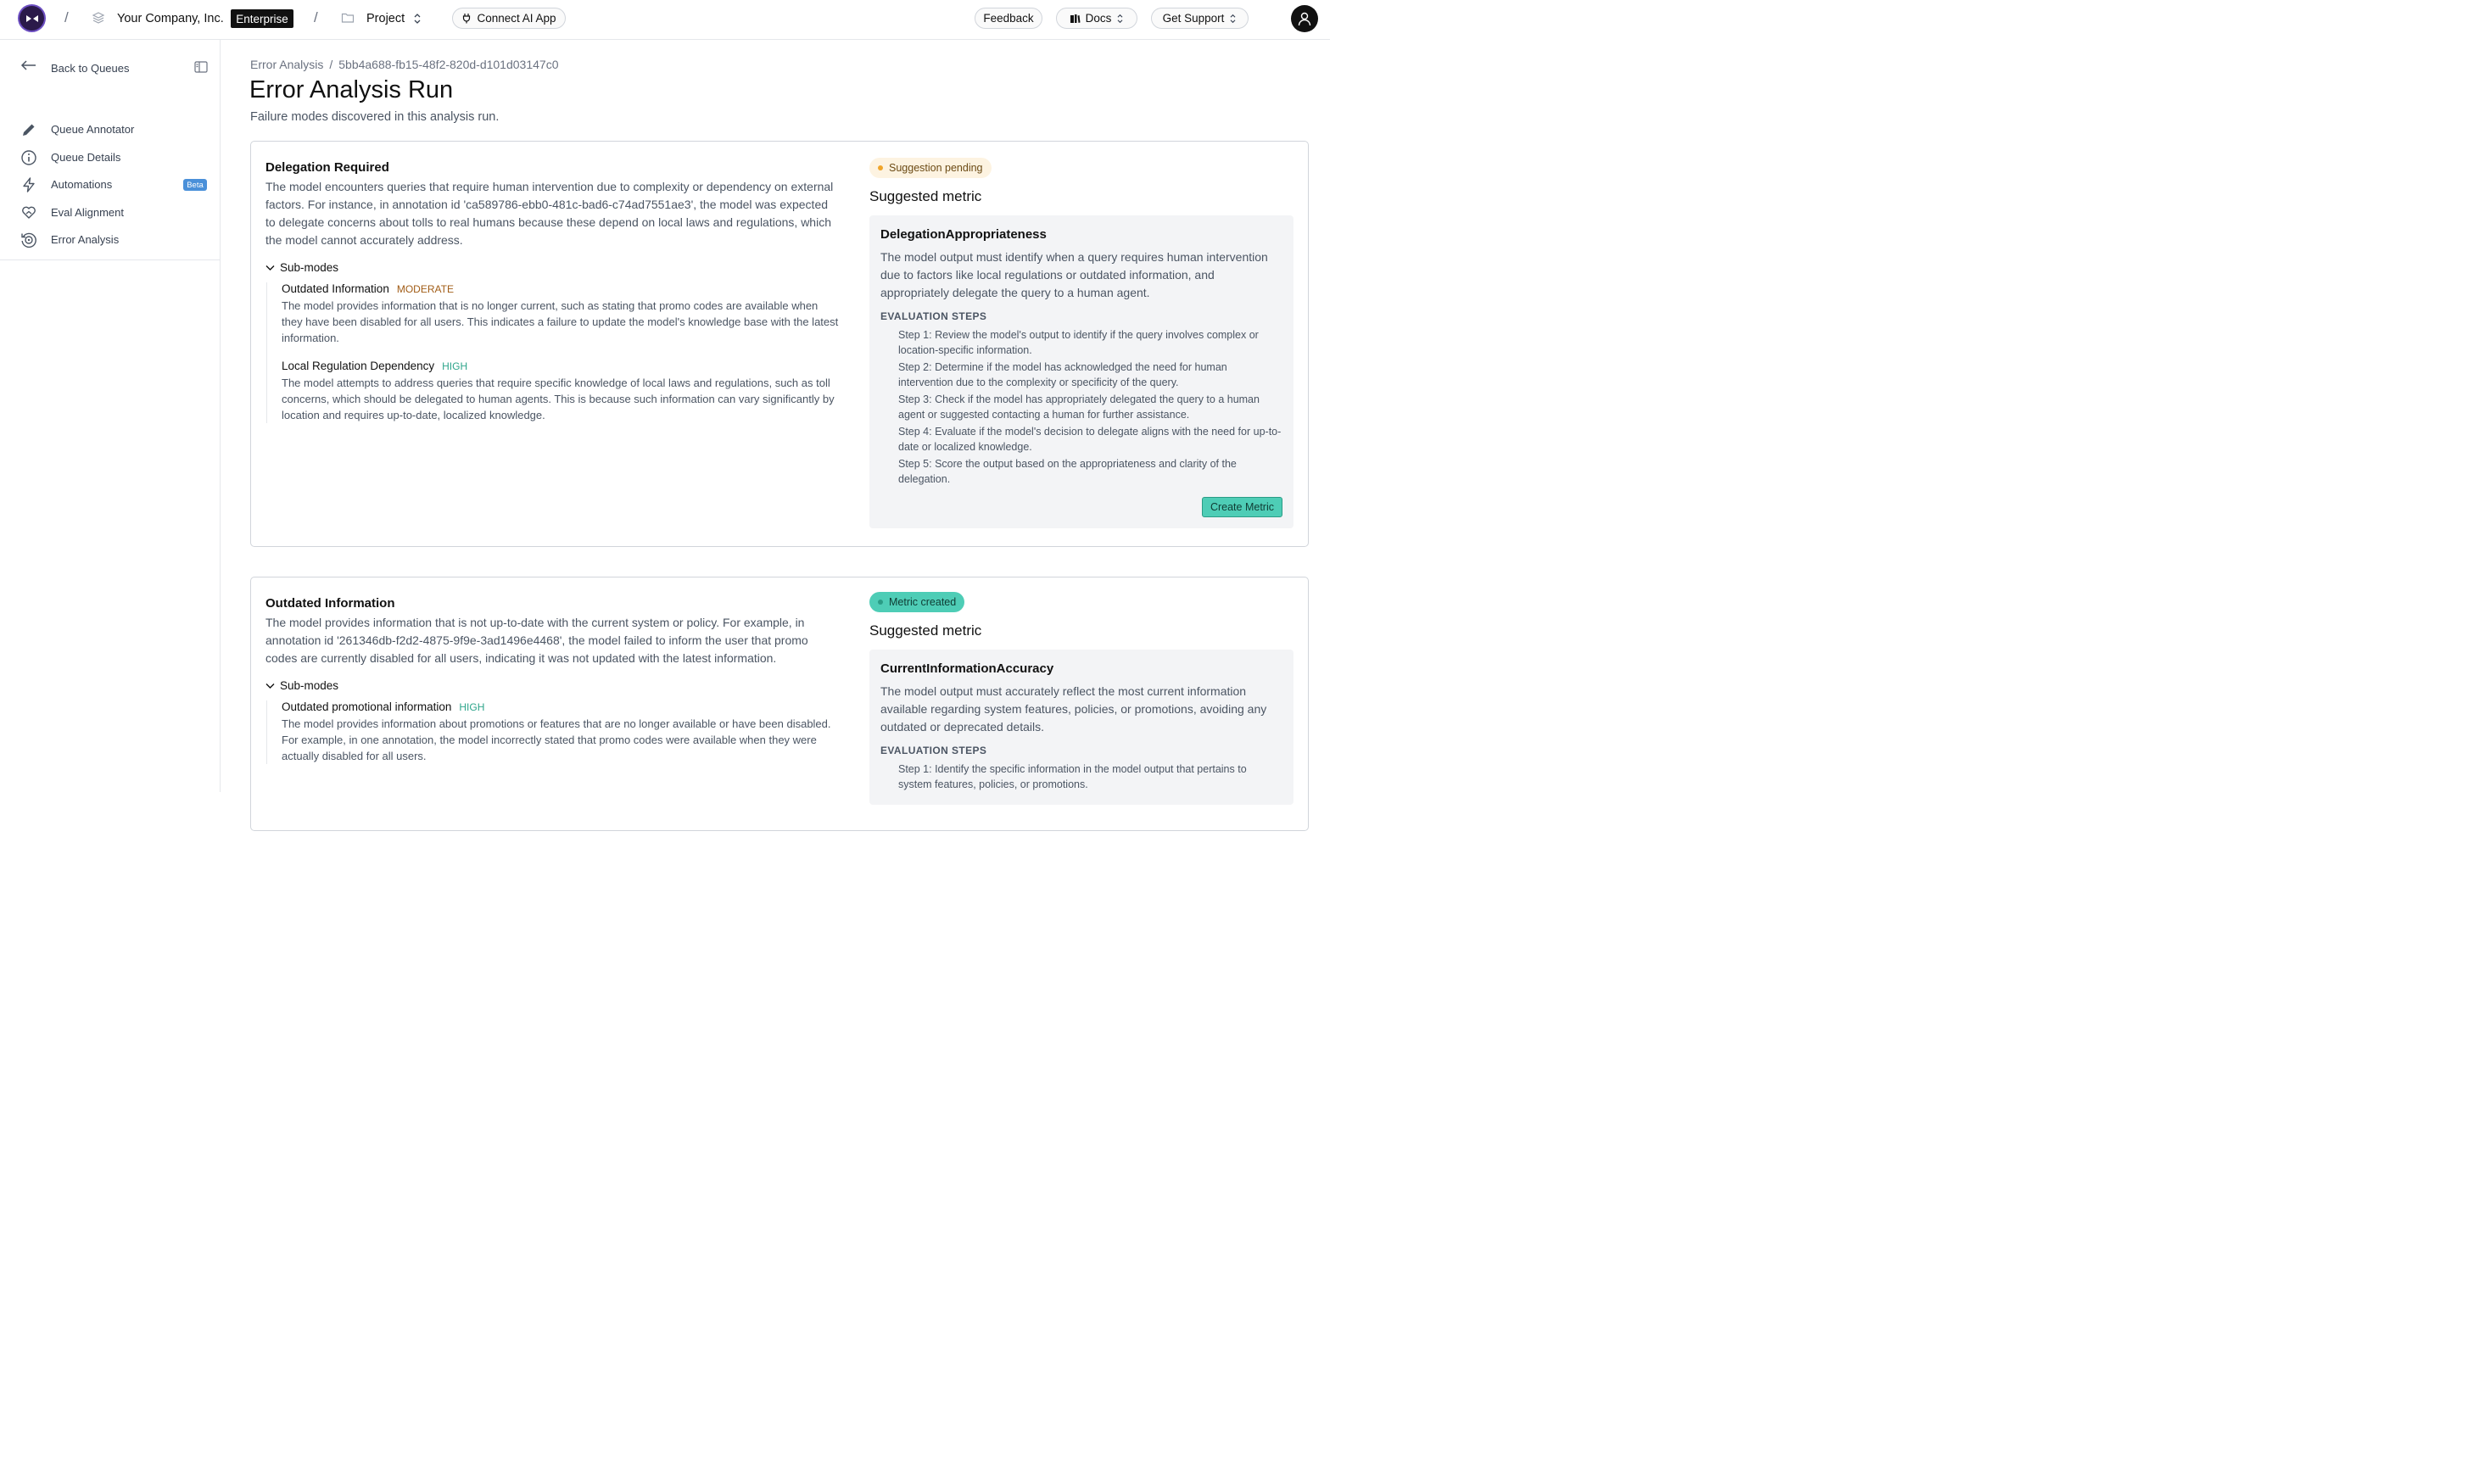 The height and width of the screenshot is (1484, 2492). Describe the element at coordinates (967, 668) in the screenshot. I see `metric-name: CurrentInformationAccuracy` at that location.